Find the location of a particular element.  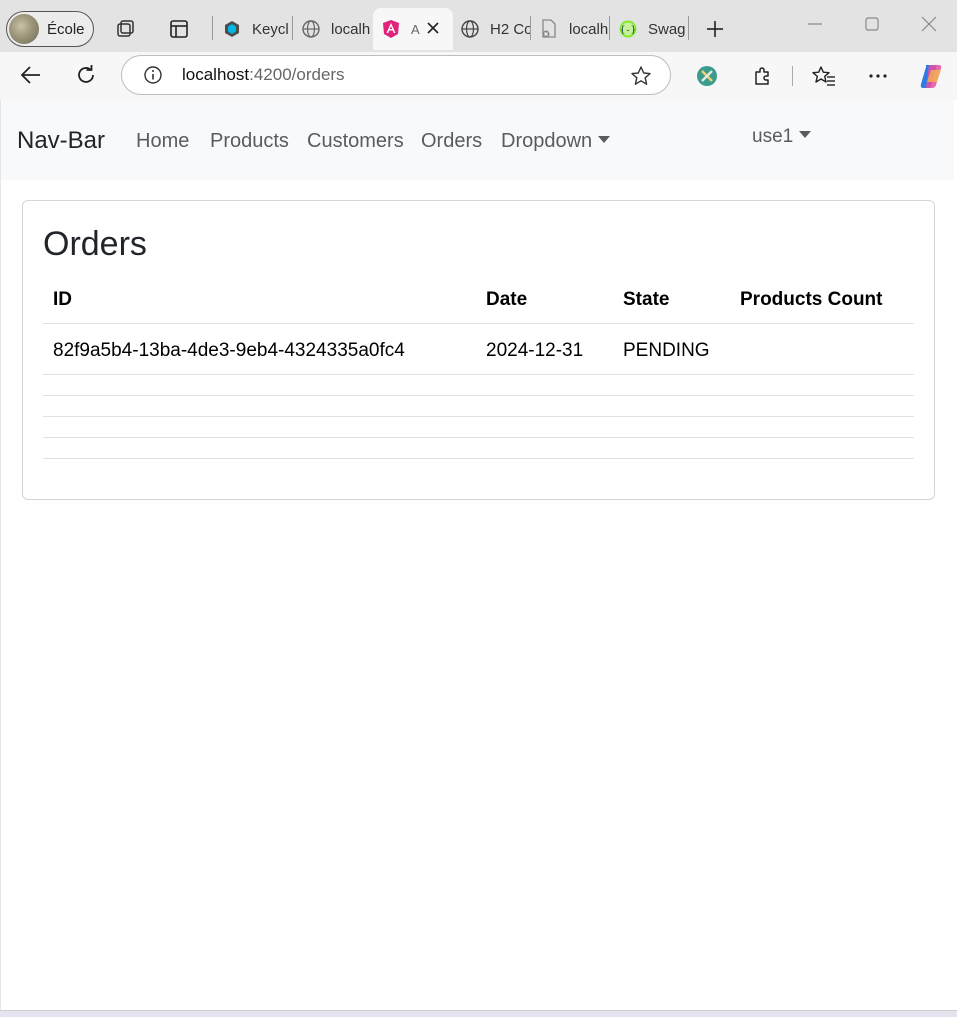

column-header-date: Date is located at coordinates (507, 299).